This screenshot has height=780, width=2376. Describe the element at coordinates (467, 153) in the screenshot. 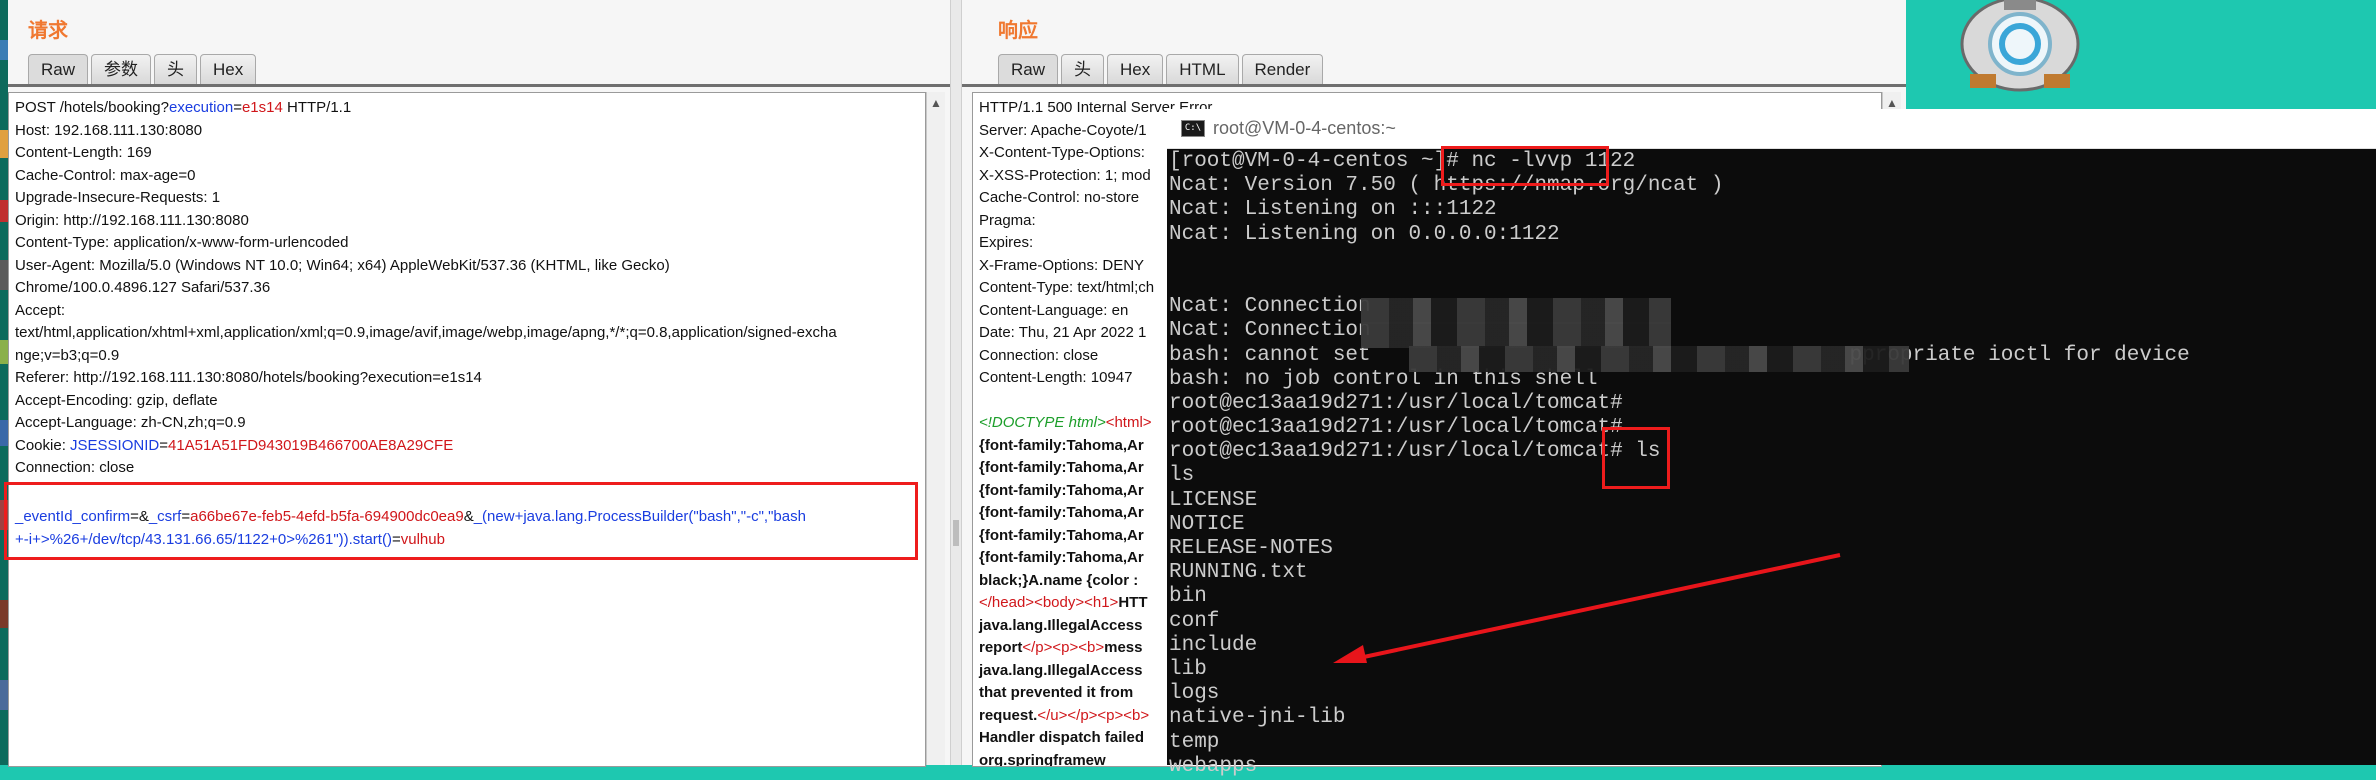

I see `code-line: Content-Length: 169` at that location.